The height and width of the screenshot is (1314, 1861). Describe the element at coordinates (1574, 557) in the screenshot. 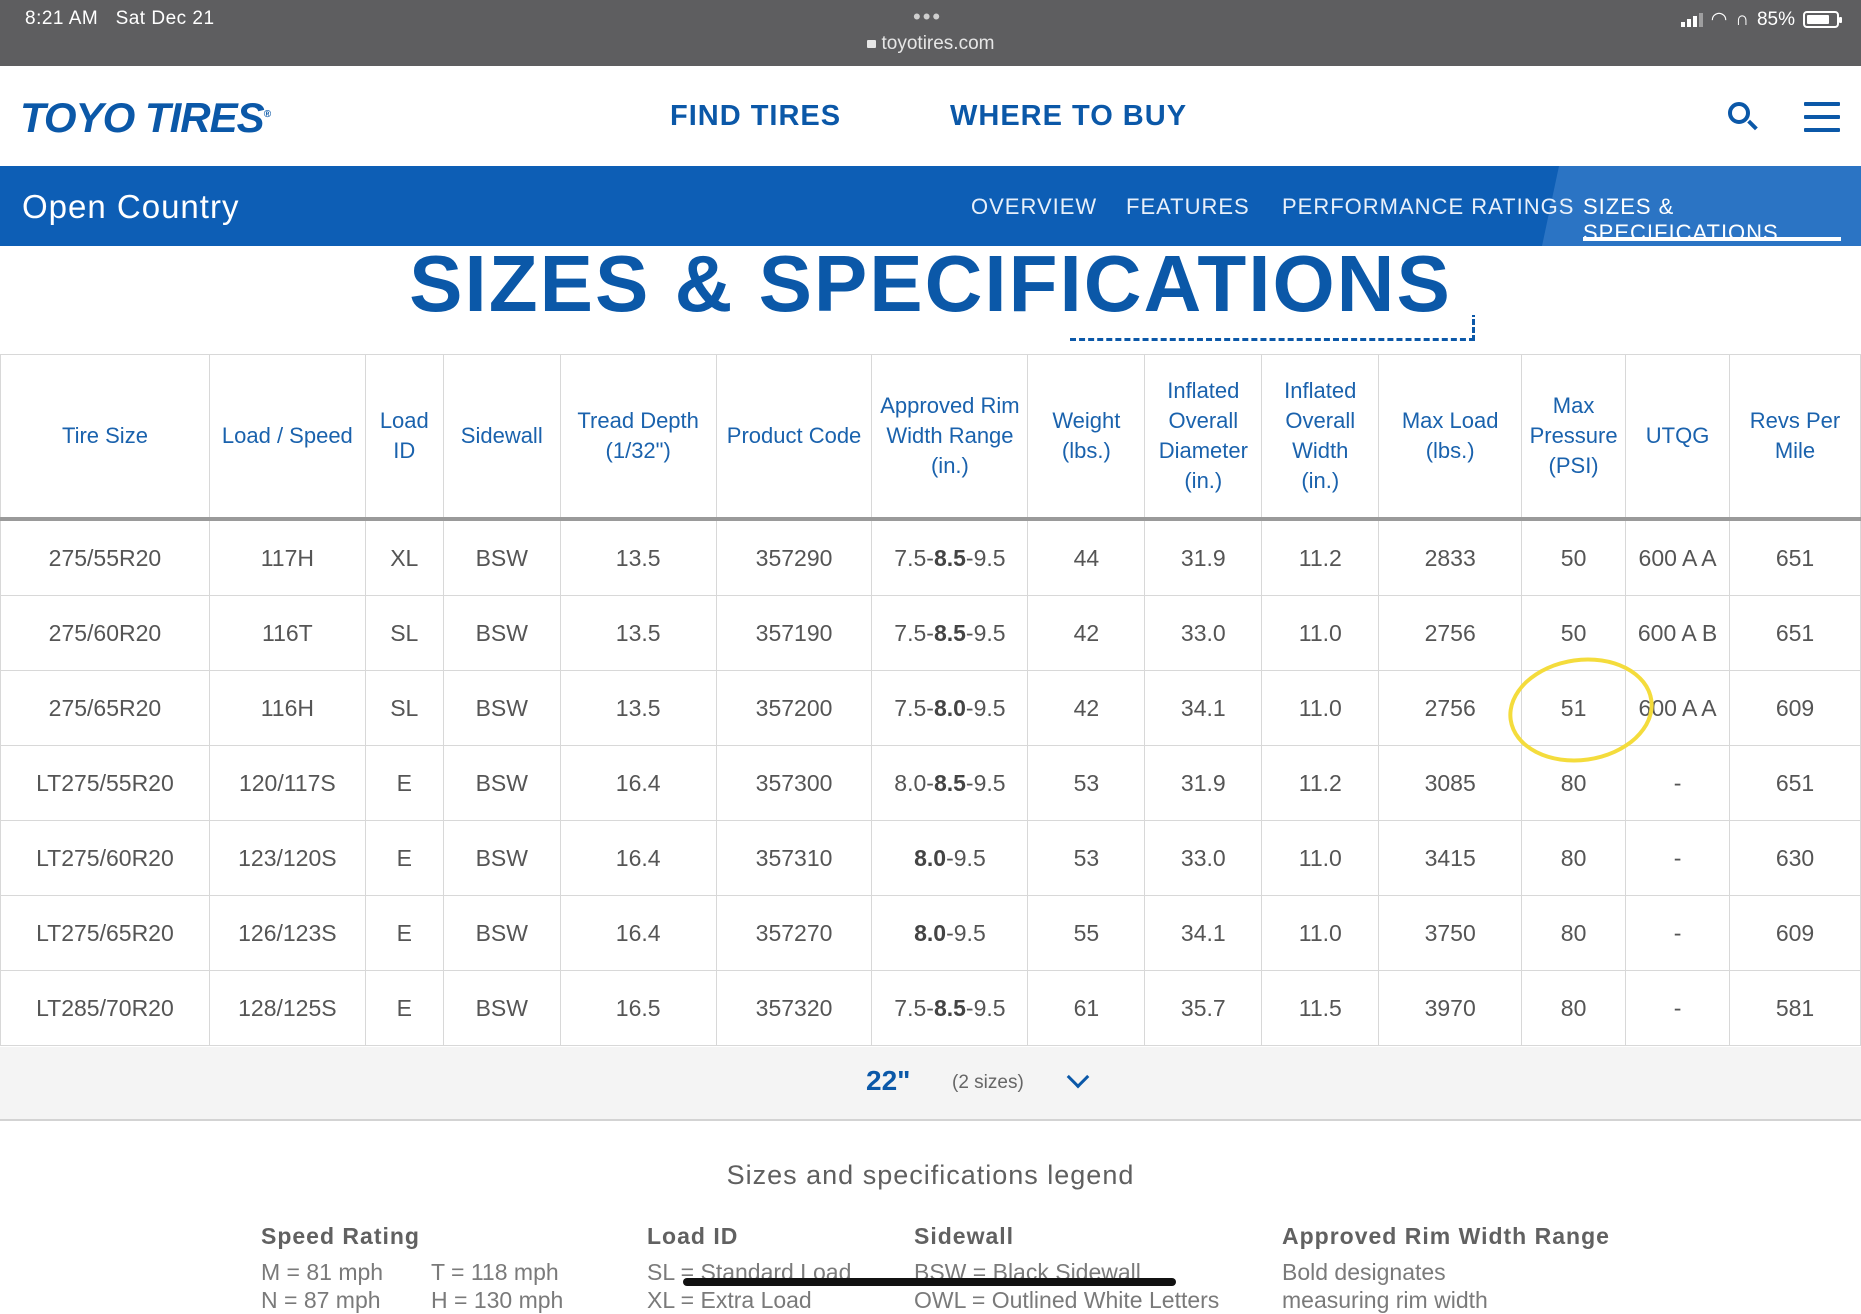

I see `cell-pressure: 50` at that location.